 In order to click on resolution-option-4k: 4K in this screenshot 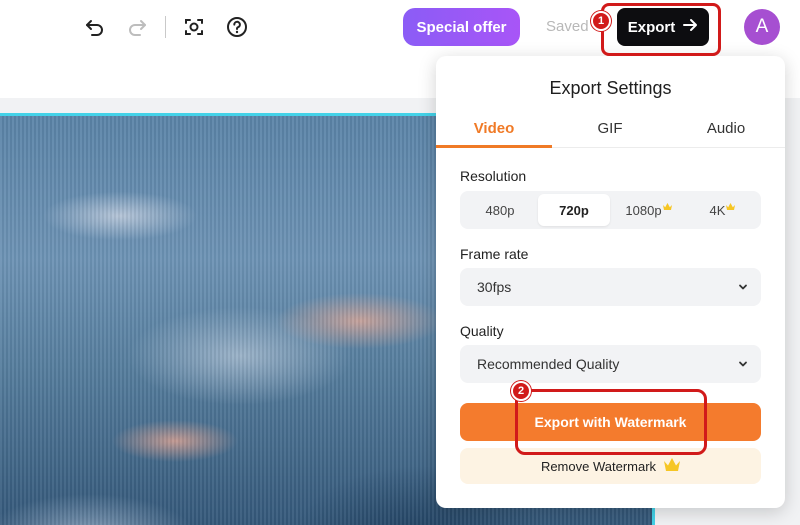, I will do `click(722, 210)`.